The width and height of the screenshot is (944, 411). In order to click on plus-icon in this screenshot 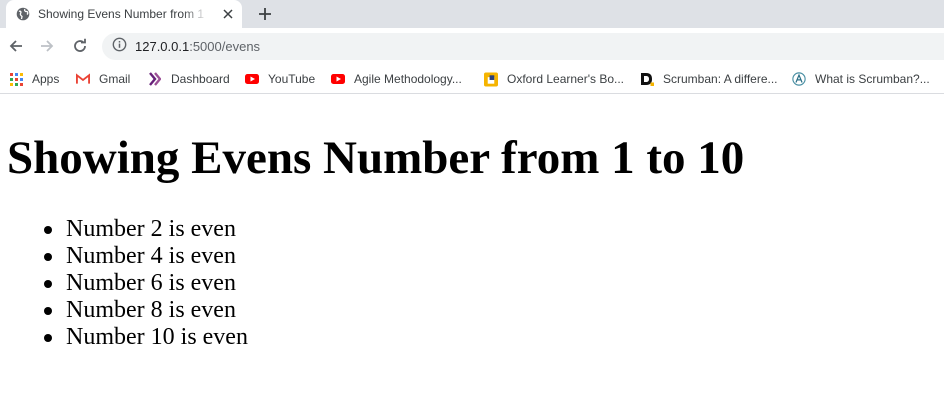, I will do `click(265, 14)`.